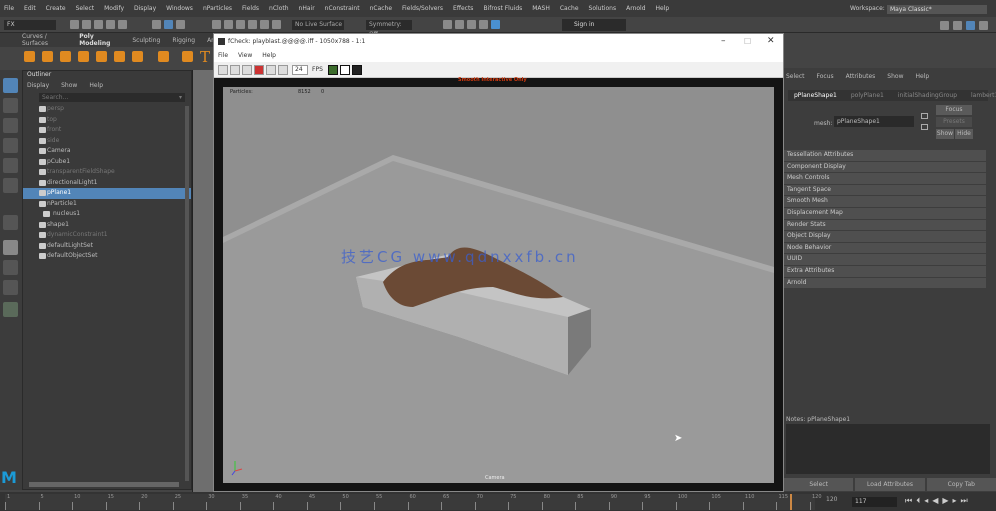  What do you see at coordinates (318, 25) in the screenshot?
I see `live-surface-field: No Live Surface` at bounding box center [318, 25].